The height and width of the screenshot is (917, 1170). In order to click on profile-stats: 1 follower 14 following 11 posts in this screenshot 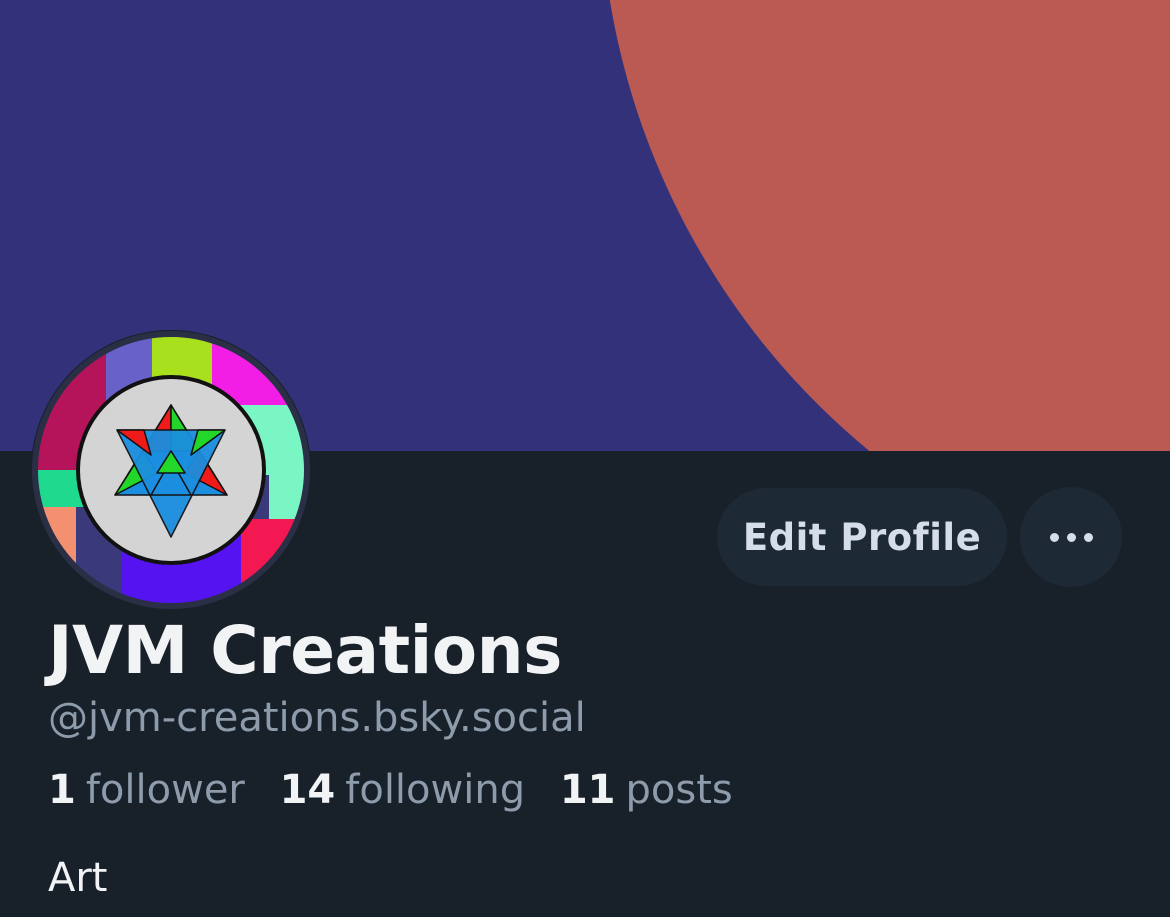, I will do `click(401, 790)`.